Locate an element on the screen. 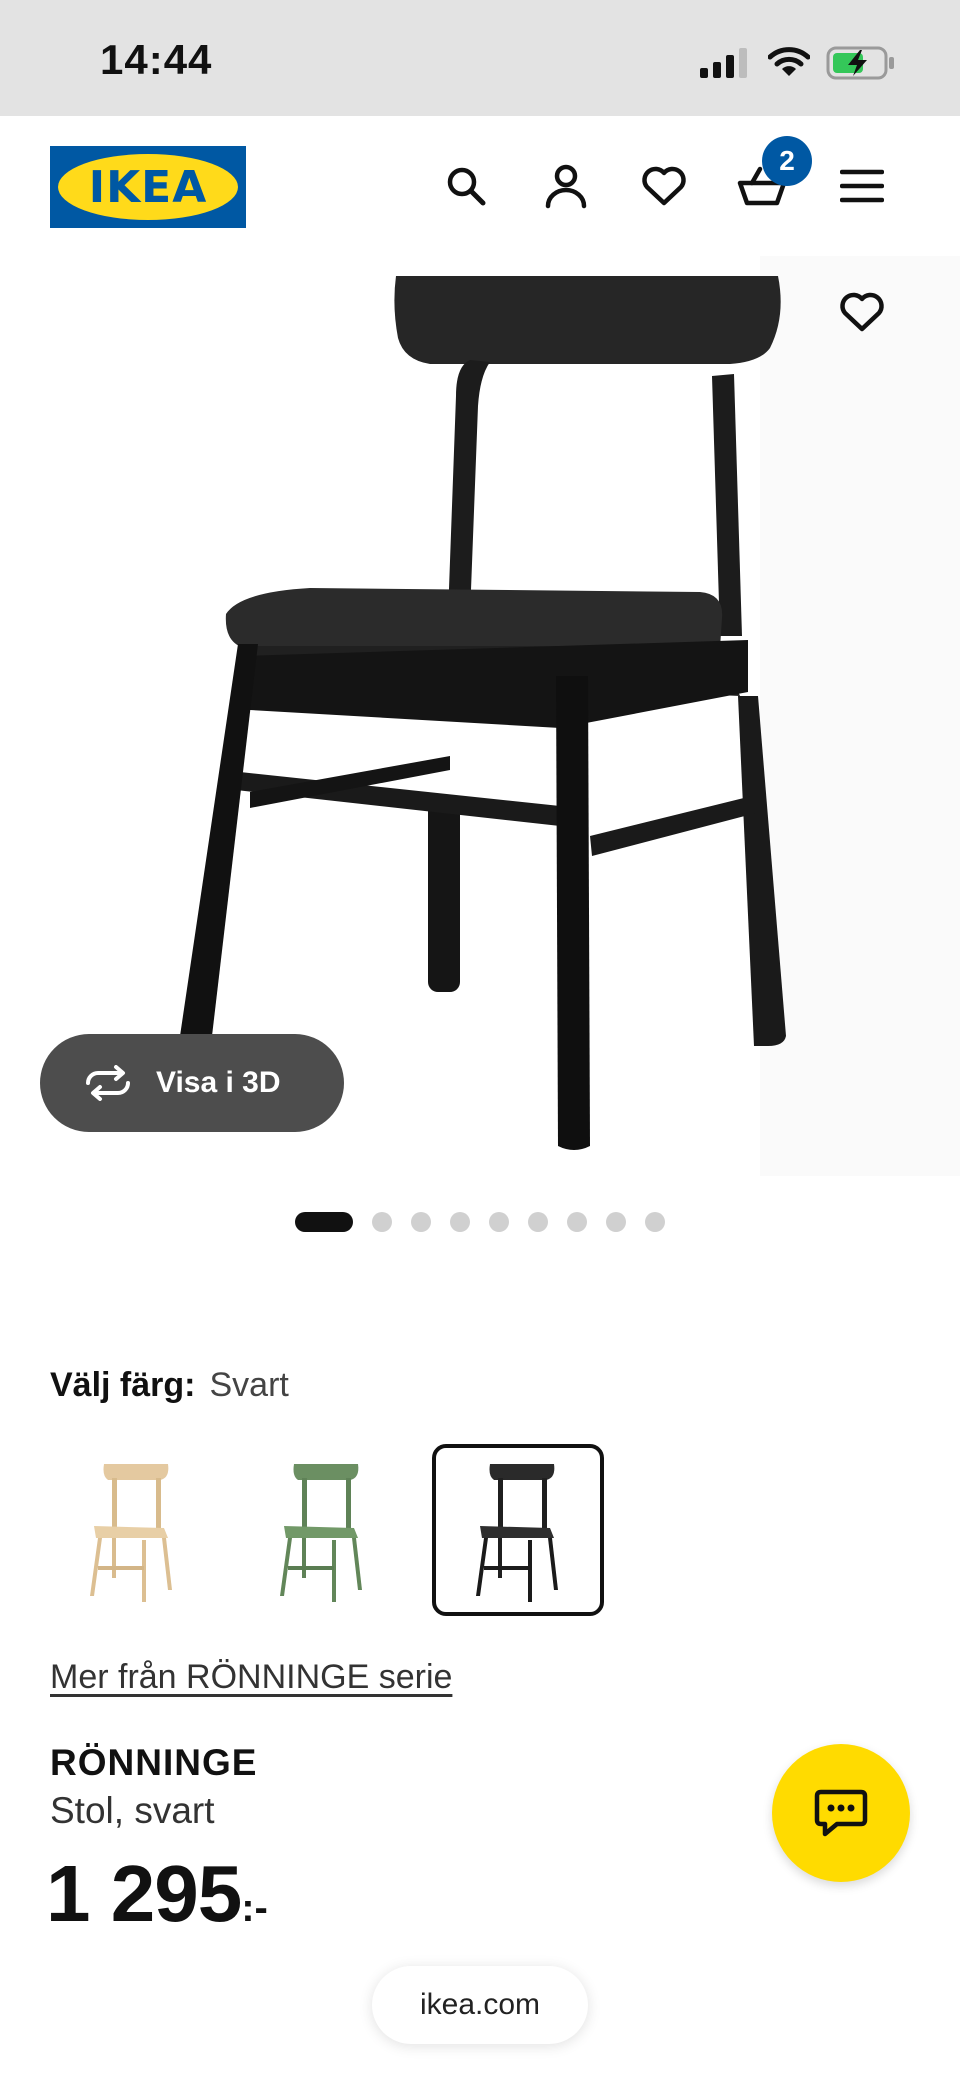 Image resolution: width=960 pixels, height=2078 pixels. price-amount: 1 295 is located at coordinates (144, 1893).